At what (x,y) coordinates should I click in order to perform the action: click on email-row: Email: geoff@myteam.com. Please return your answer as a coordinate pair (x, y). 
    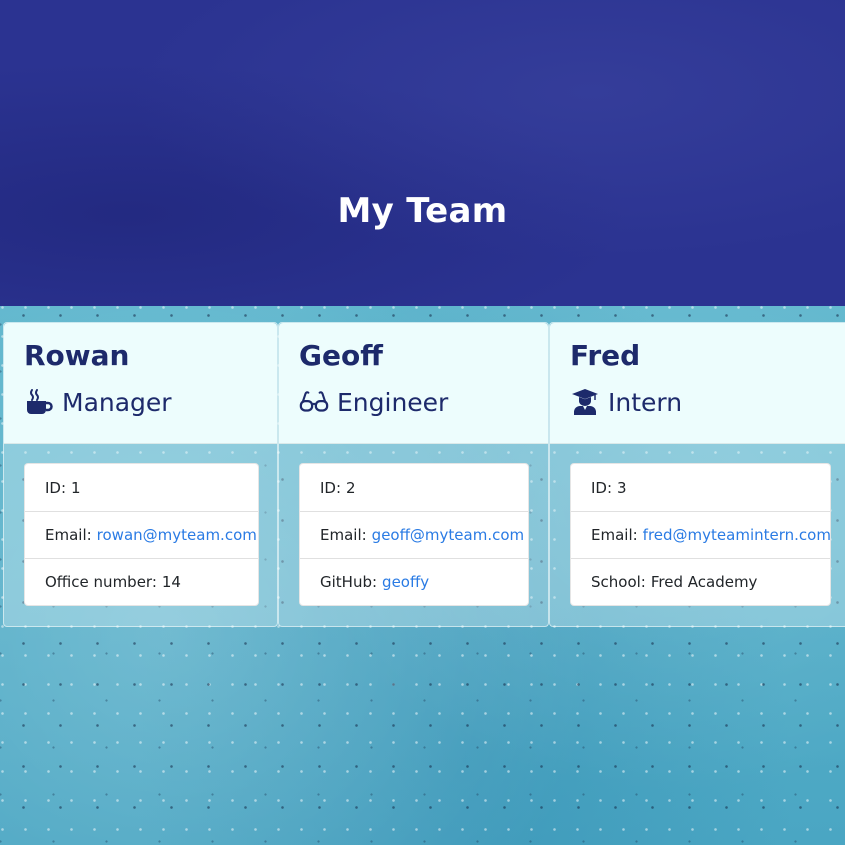
    Looking at the image, I should click on (414, 534).